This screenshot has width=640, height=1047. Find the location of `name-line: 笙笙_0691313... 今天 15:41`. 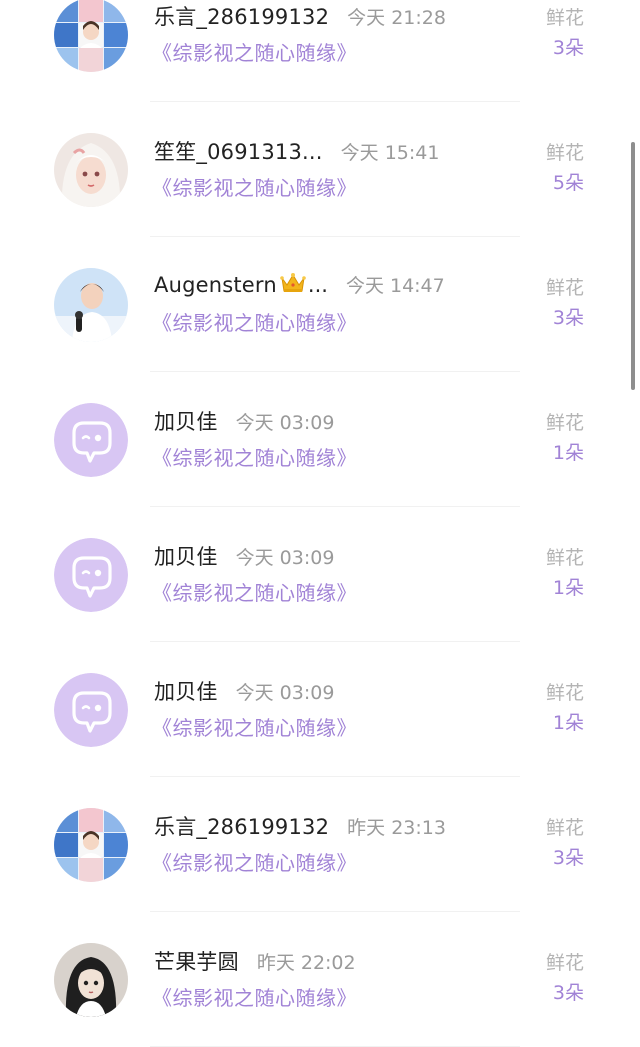

name-line: 笙笙_0691313... 今天 15:41 is located at coordinates (296, 151).